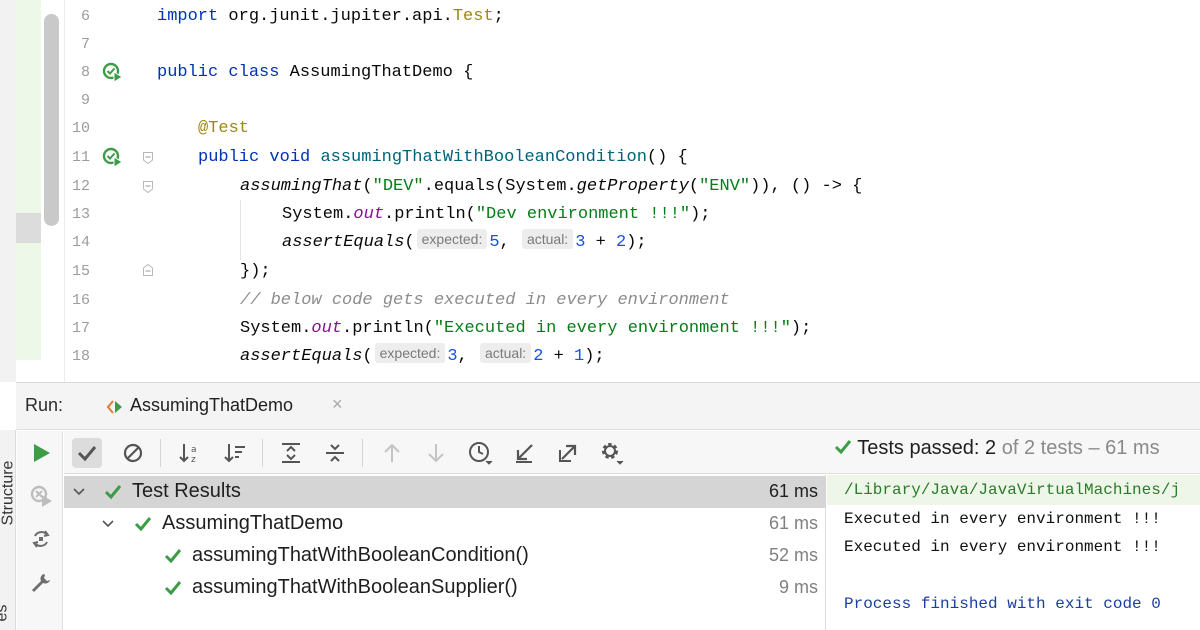 The height and width of the screenshot is (630, 1200). Describe the element at coordinates (991, 448) in the screenshot. I see `status-passed-count: 2` at that location.